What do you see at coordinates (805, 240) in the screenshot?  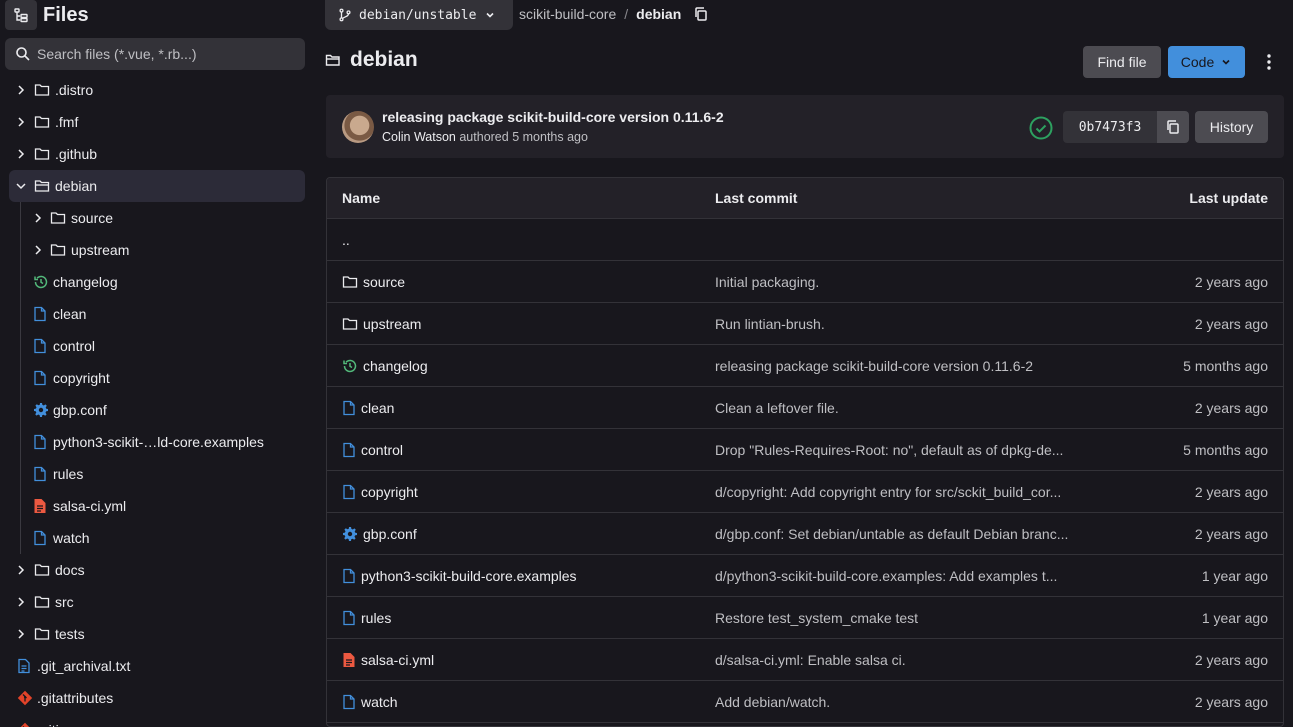 I see `parent-directory-row: ..` at bounding box center [805, 240].